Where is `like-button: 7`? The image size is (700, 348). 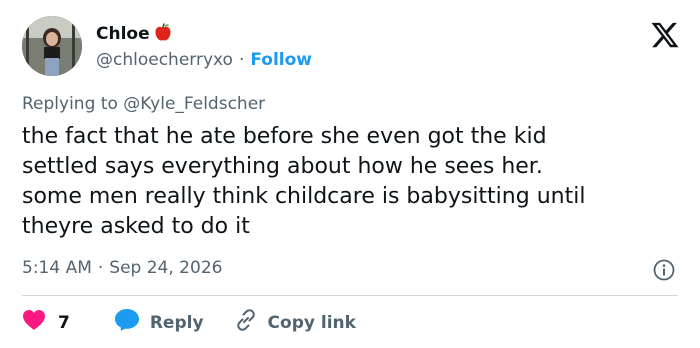 like-button: 7 is located at coordinates (46, 322).